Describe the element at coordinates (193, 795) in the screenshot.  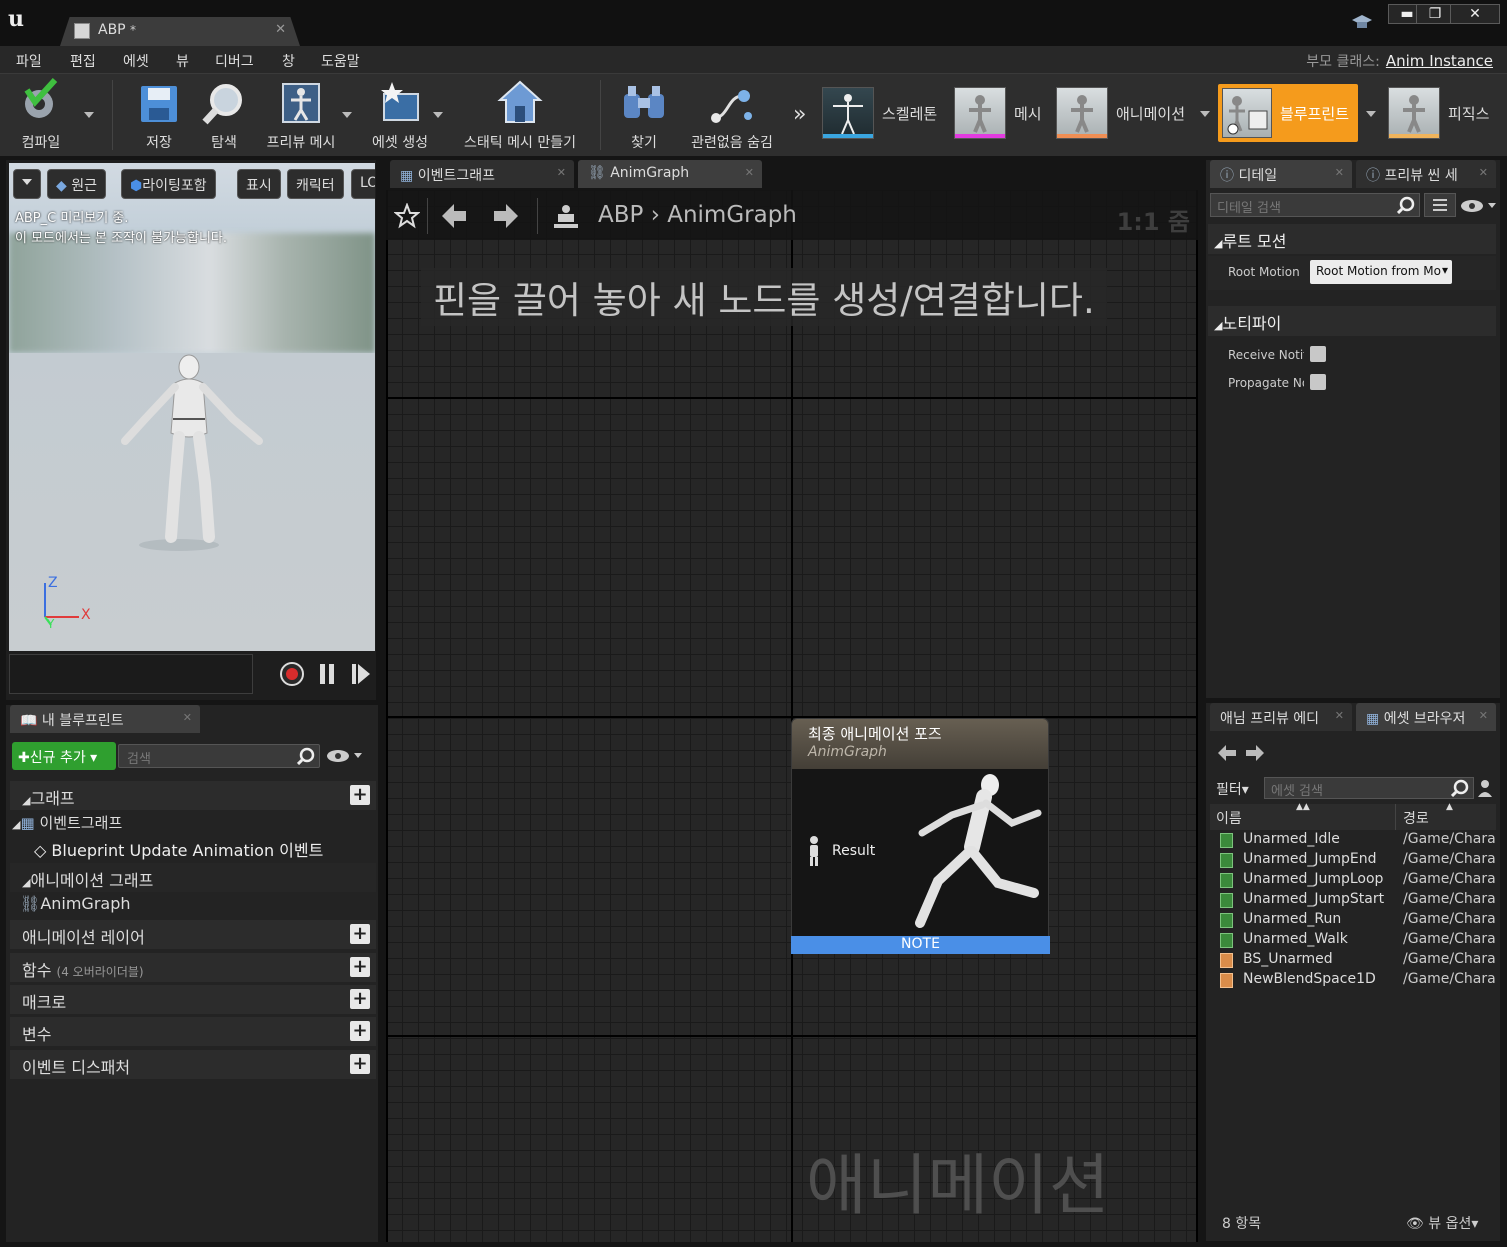
I see `section-graphs: ◢그래프 +` at that location.